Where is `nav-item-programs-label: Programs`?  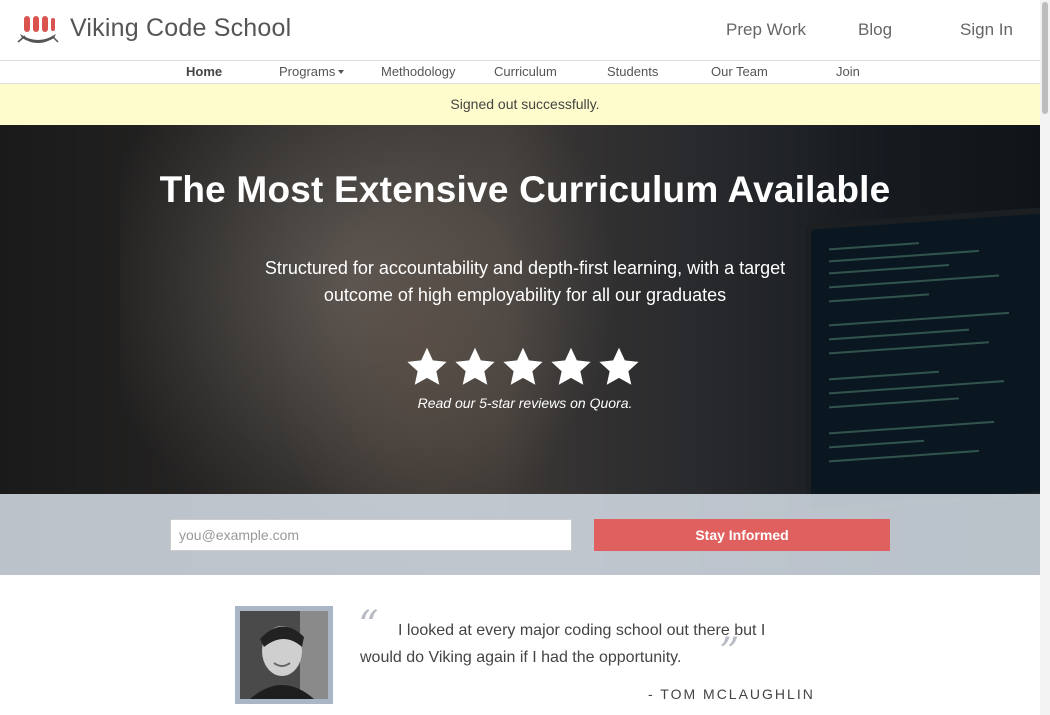
nav-item-programs-label: Programs is located at coordinates (307, 71).